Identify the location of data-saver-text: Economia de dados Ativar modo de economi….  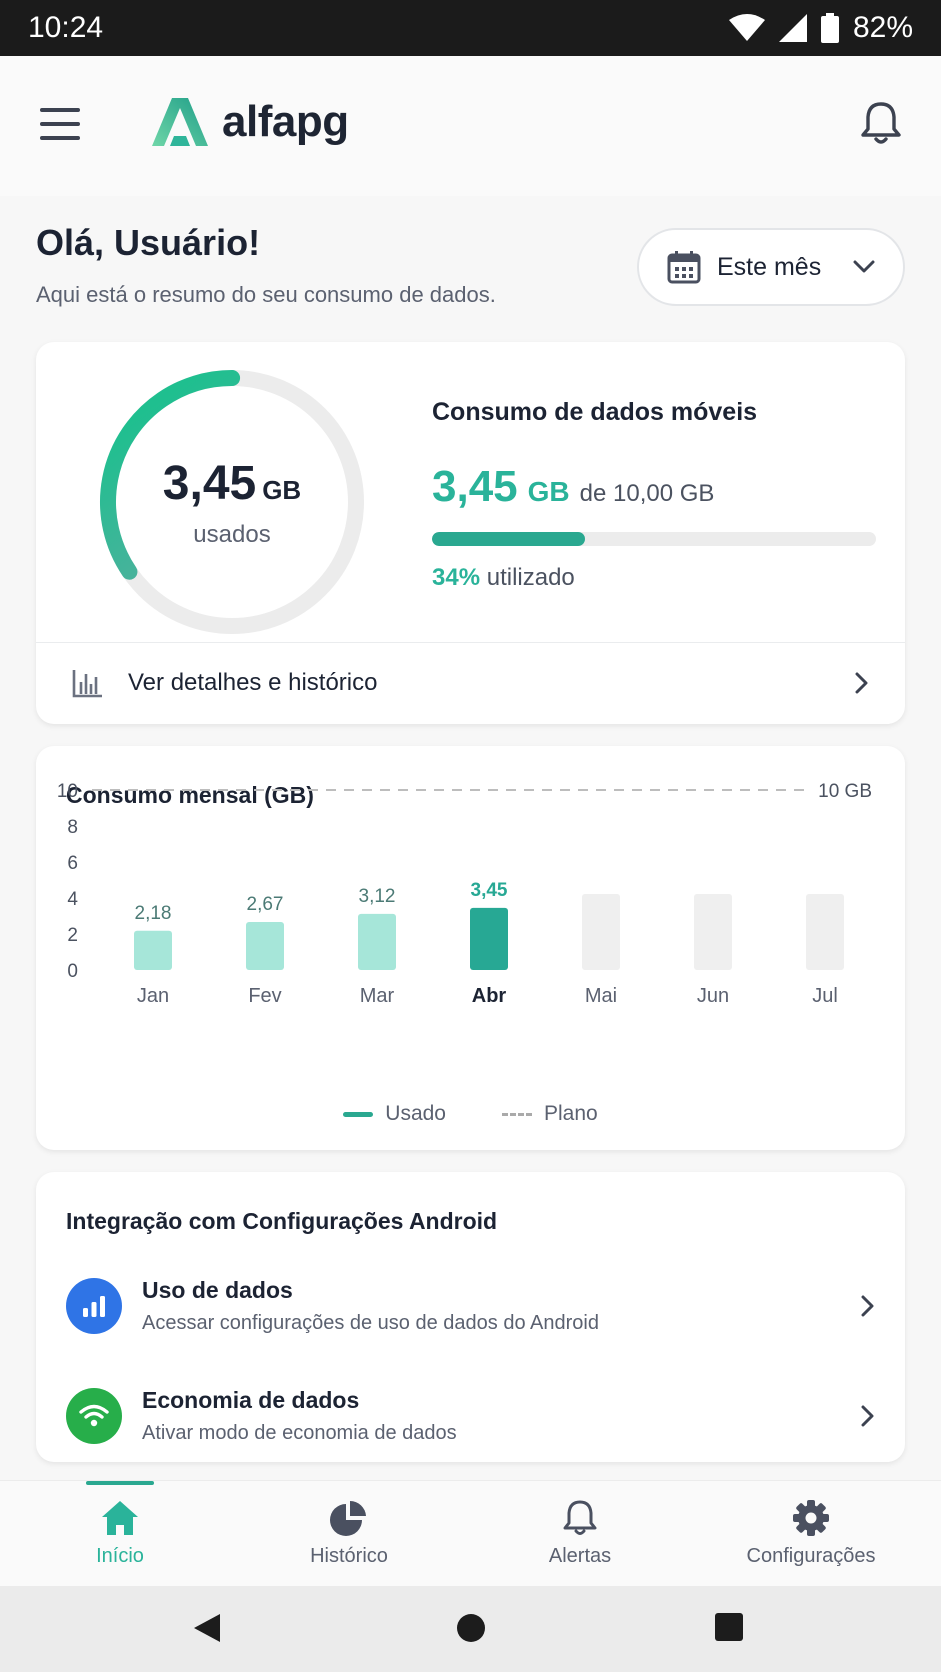
(299, 1416).